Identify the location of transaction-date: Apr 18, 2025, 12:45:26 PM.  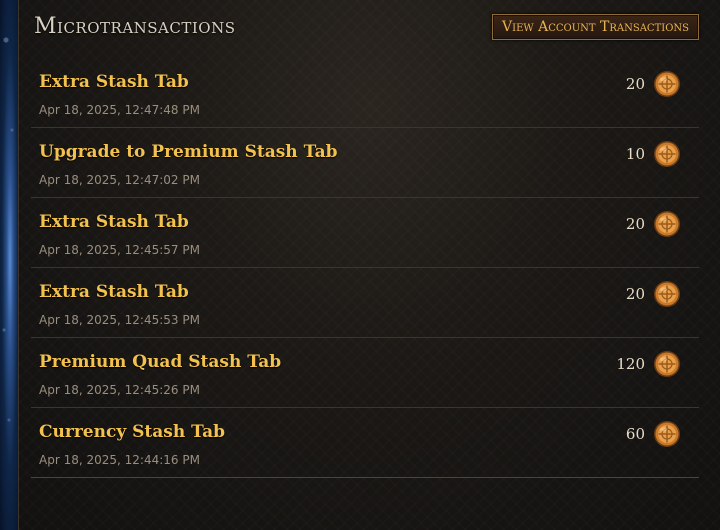
(119, 390).